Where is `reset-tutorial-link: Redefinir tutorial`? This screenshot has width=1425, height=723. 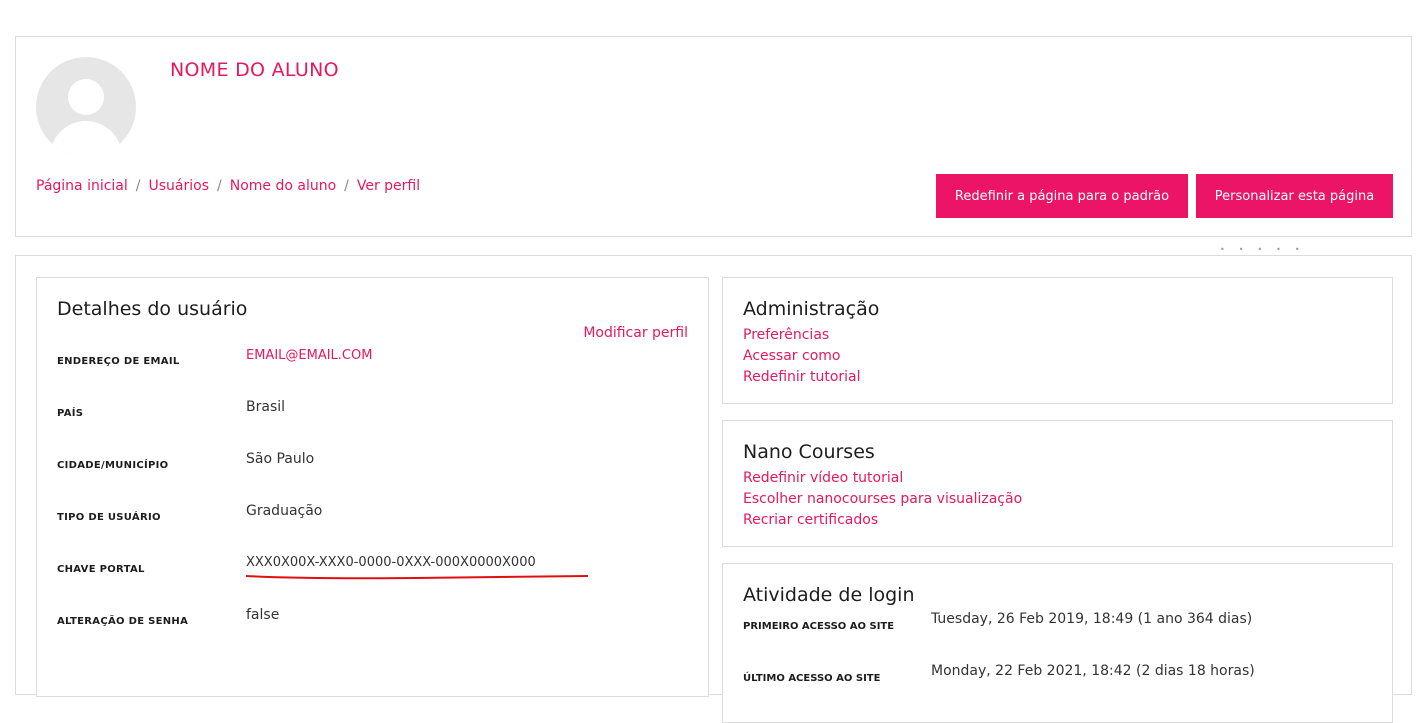
reset-tutorial-link: Redefinir tutorial is located at coordinates (802, 377).